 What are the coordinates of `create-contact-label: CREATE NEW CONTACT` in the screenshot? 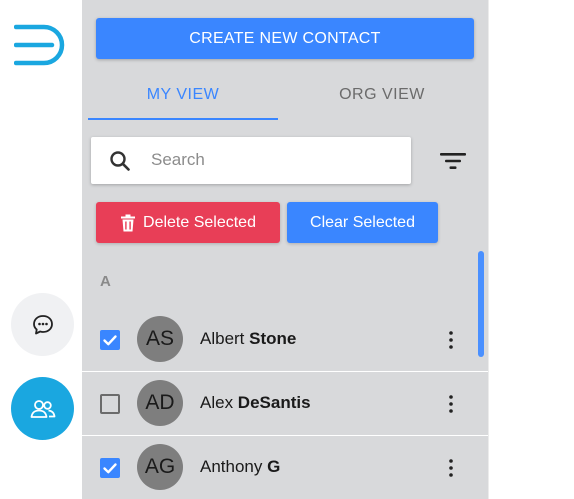 It's located at (285, 38).